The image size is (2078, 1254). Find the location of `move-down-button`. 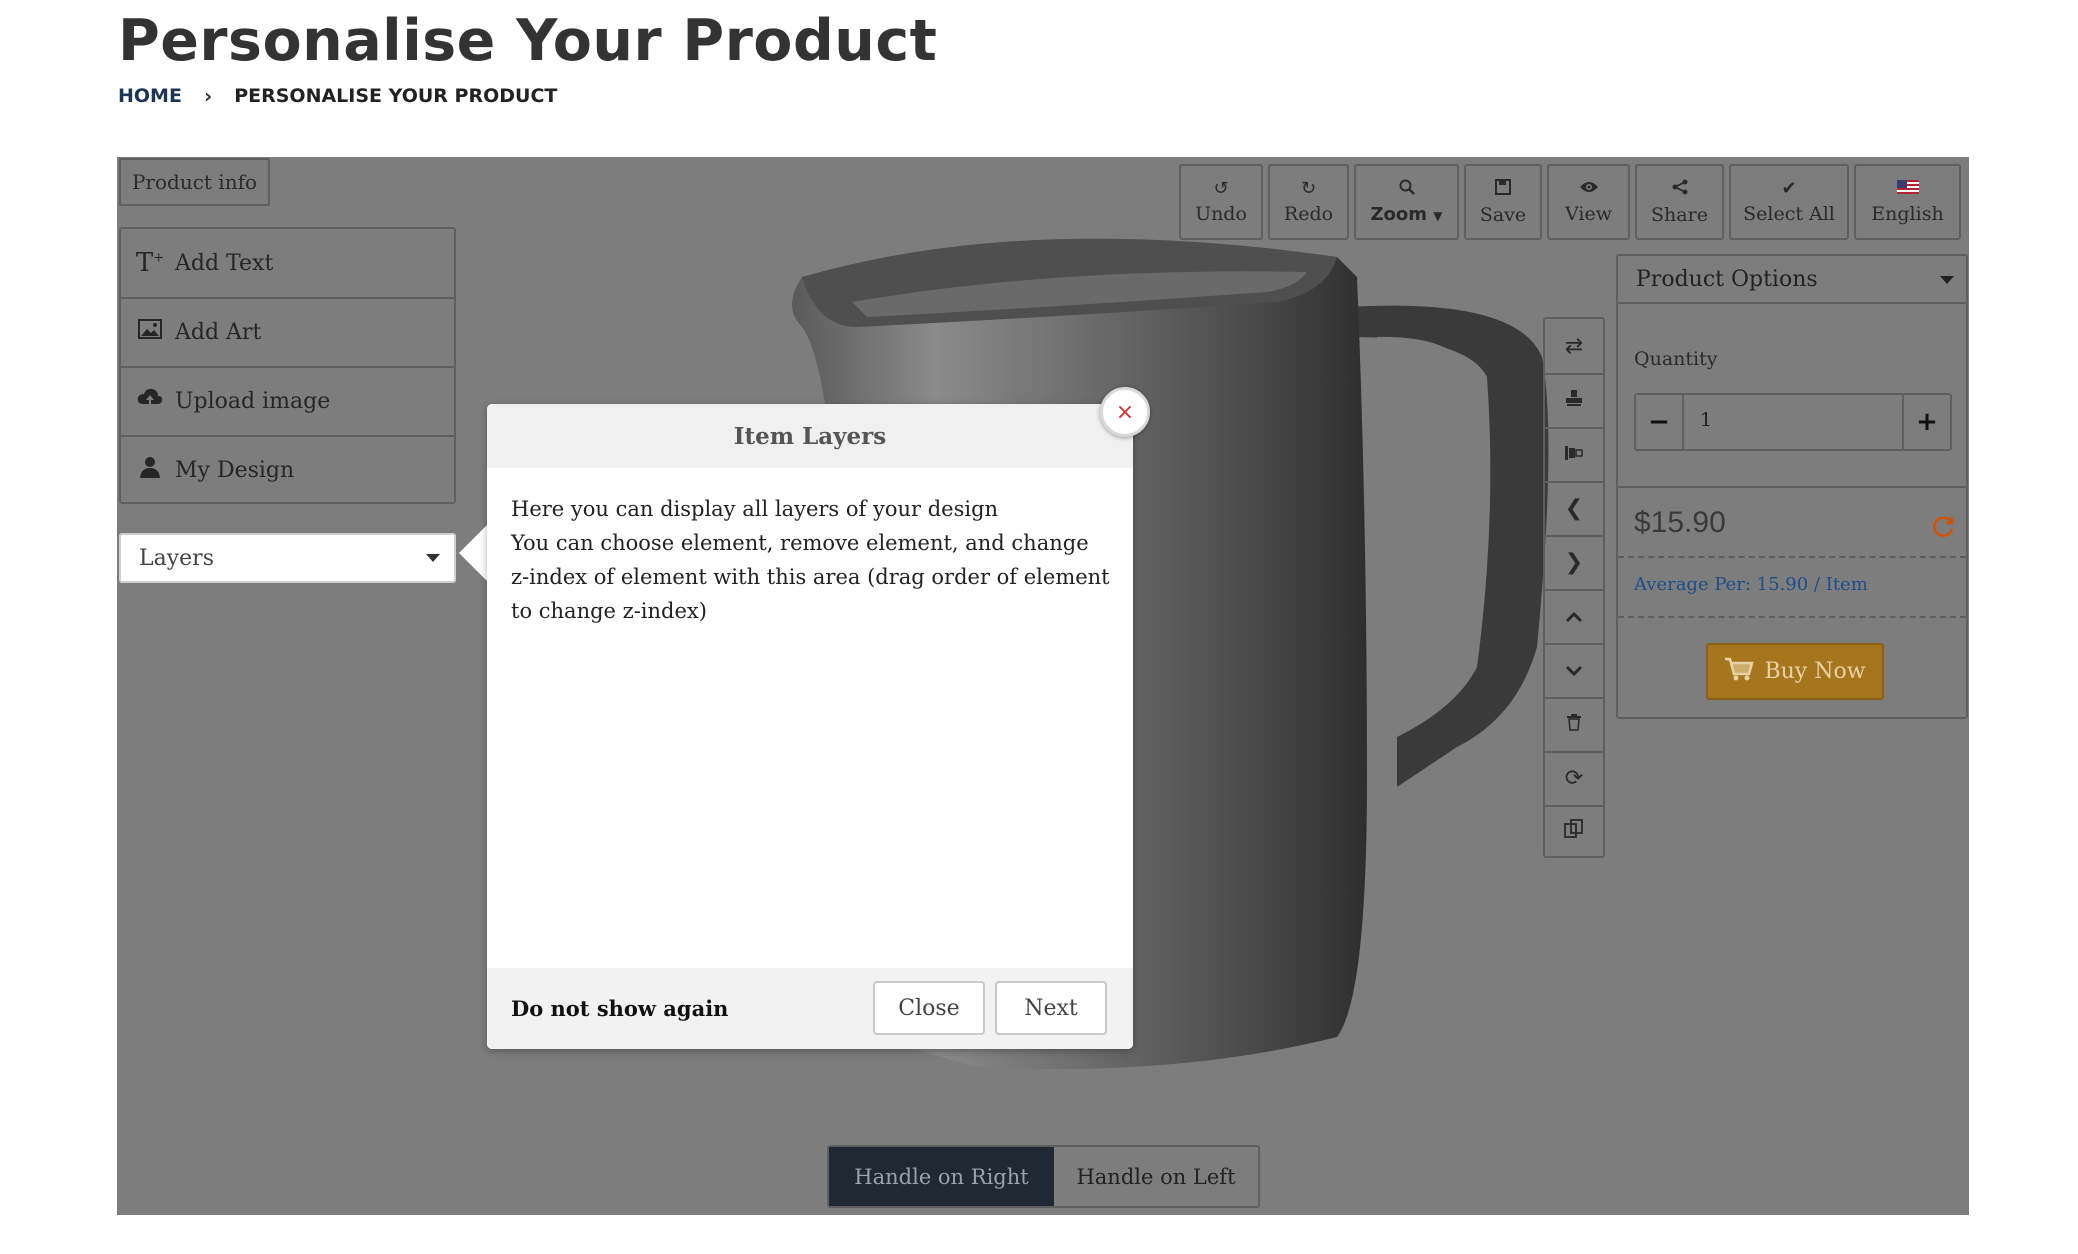

move-down-button is located at coordinates (1574, 671).